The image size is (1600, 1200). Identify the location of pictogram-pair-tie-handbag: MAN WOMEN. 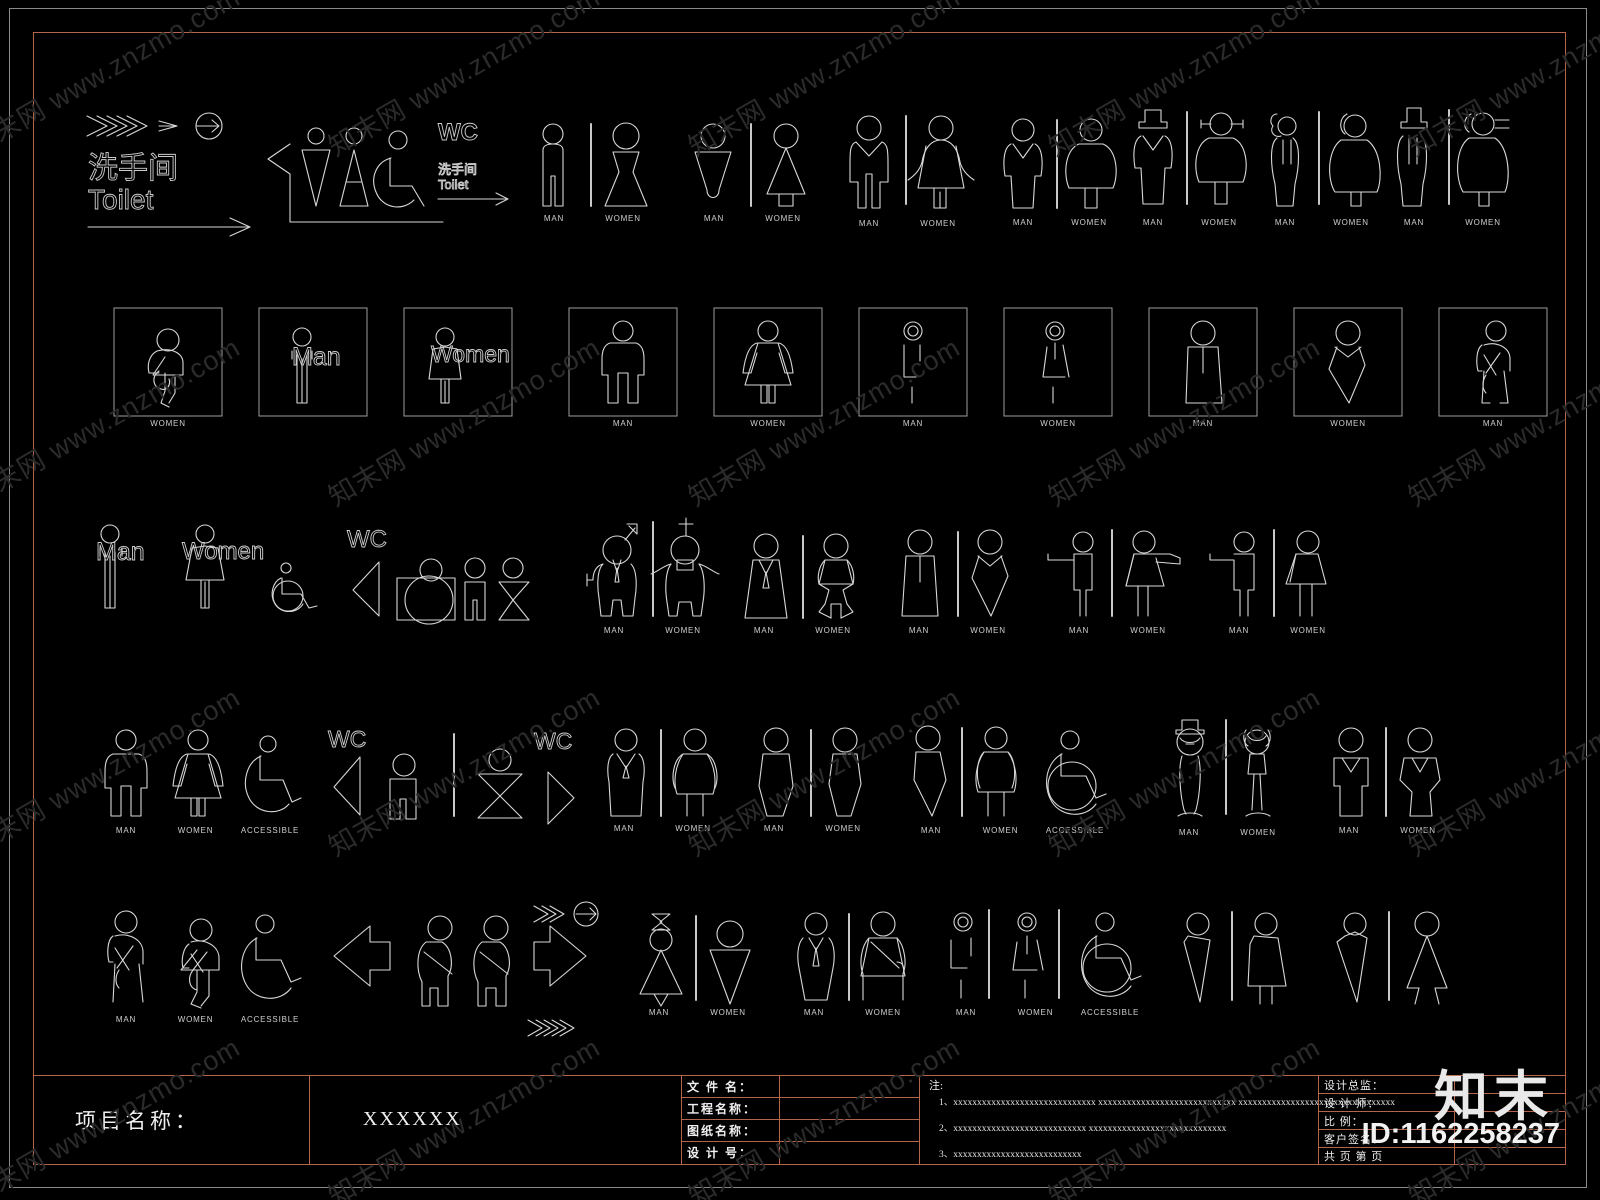
(850, 963).